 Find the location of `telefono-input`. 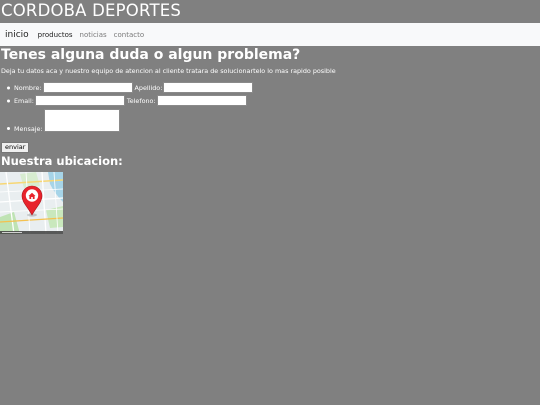

telefono-input is located at coordinates (201, 100).